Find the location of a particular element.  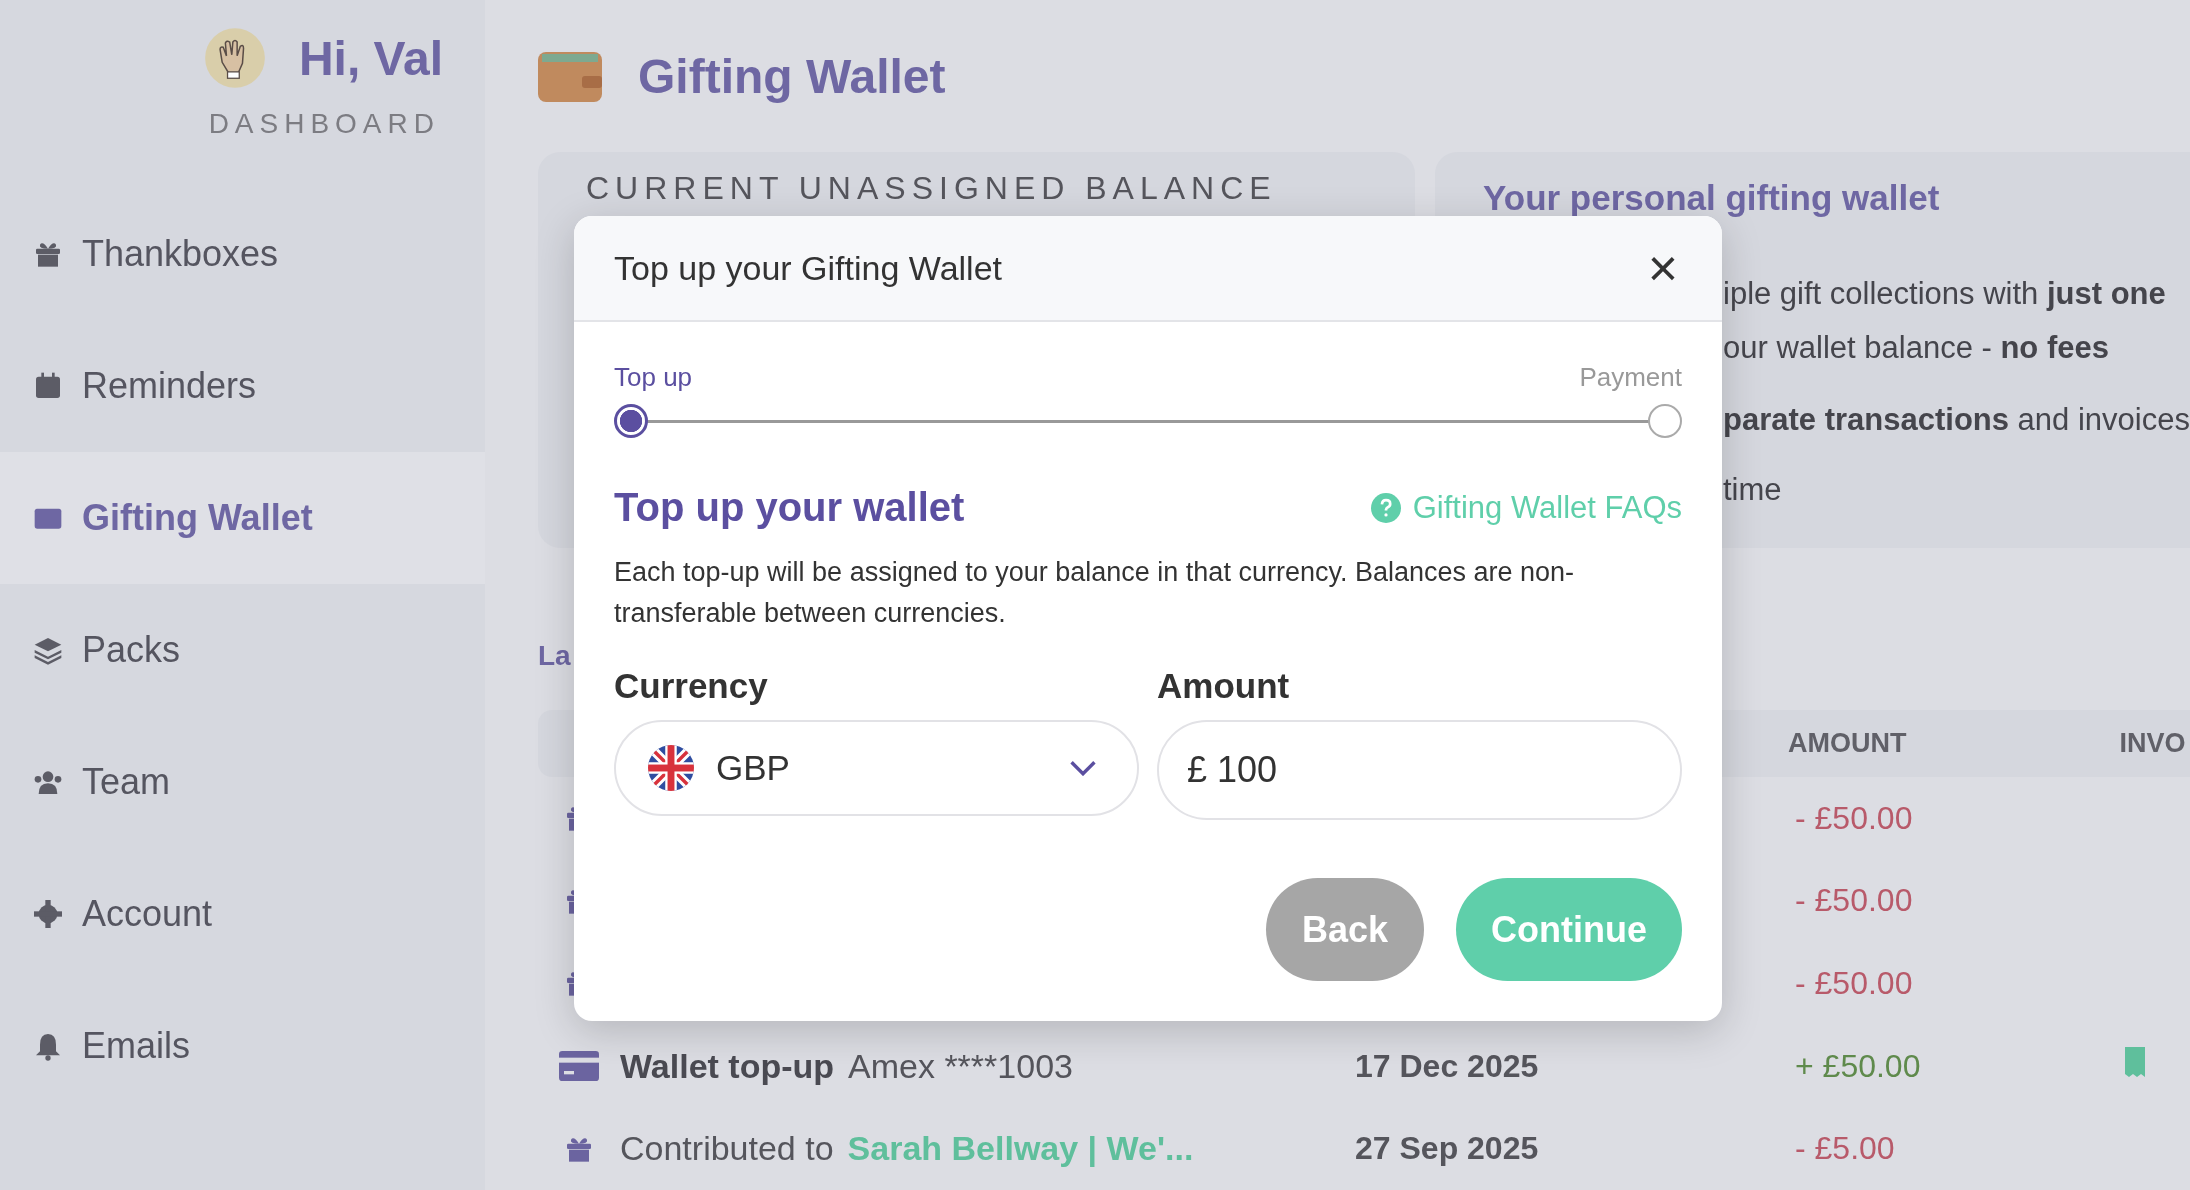

amount-cell: - £5.00 is located at coordinates (1845, 1148).